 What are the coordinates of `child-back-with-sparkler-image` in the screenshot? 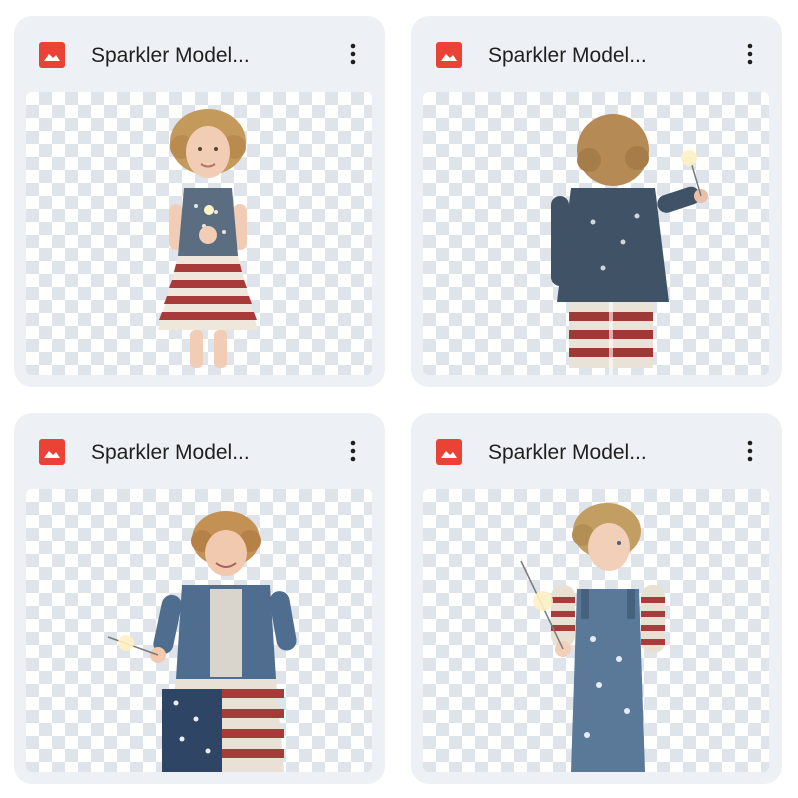 It's located at (629, 244).